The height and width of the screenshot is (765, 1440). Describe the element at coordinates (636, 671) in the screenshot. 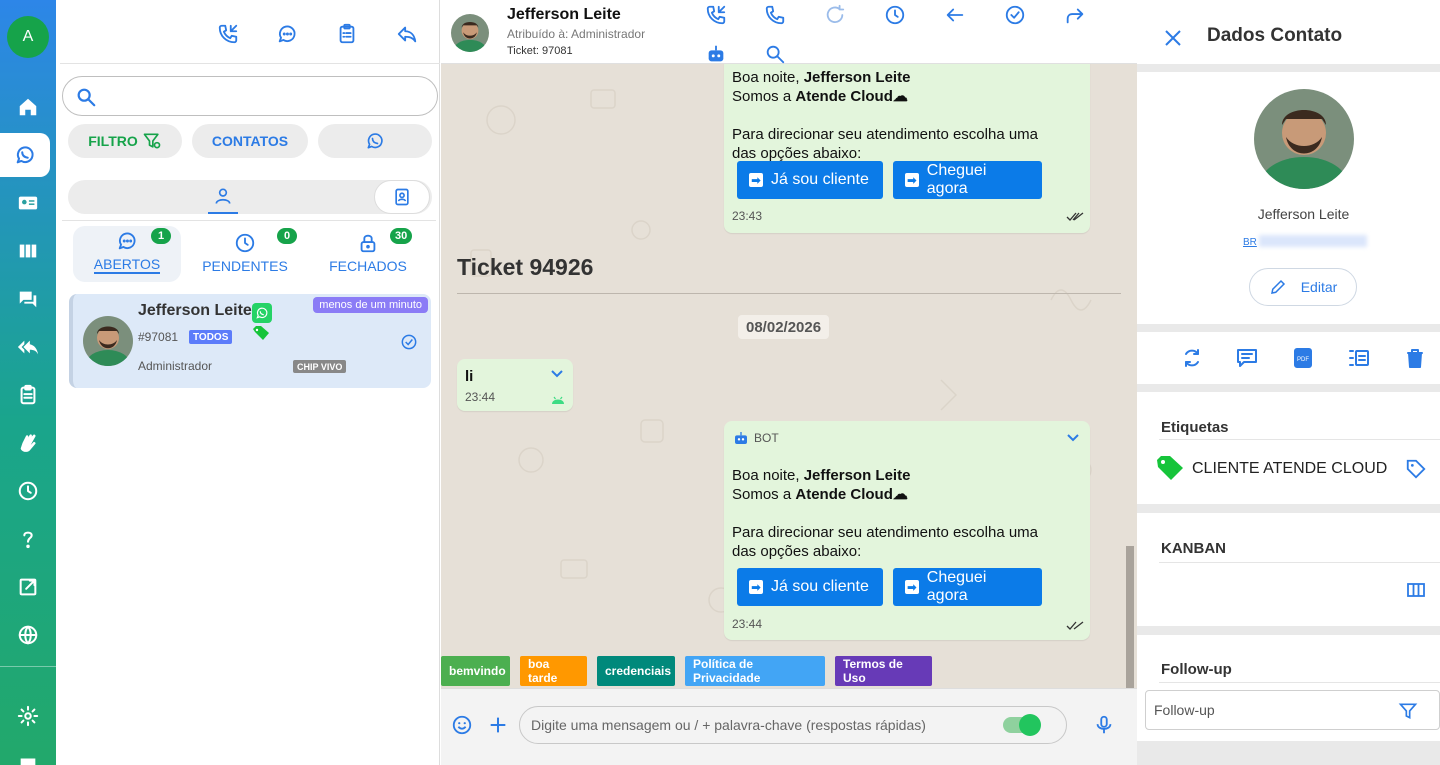

I see `quick-reply-credenciais: credenciais` at that location.